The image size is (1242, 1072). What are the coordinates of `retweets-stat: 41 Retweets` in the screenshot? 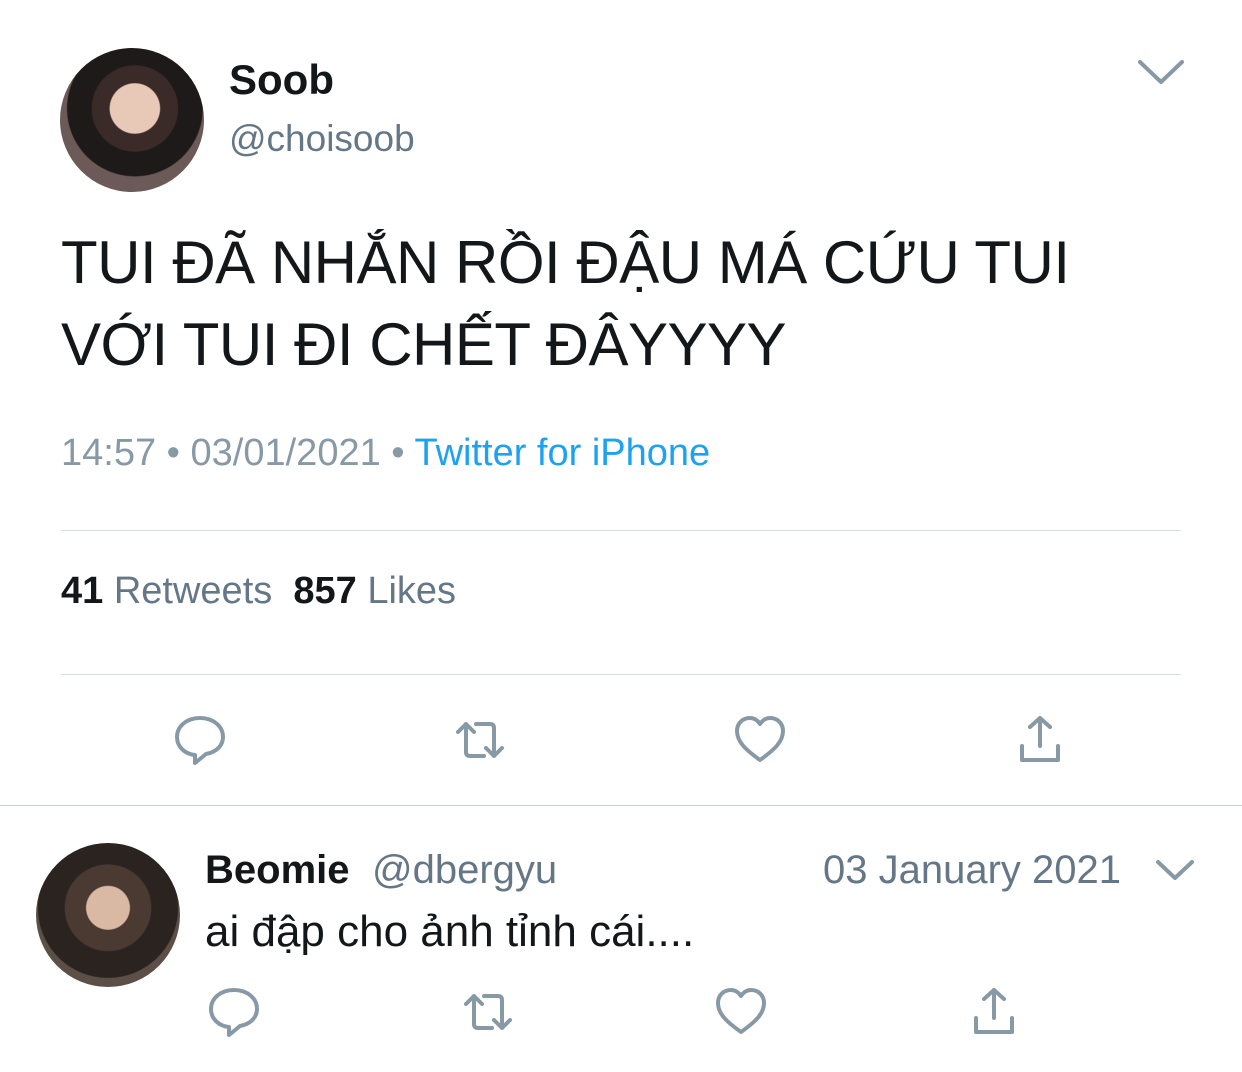 It's located at (166, 591).